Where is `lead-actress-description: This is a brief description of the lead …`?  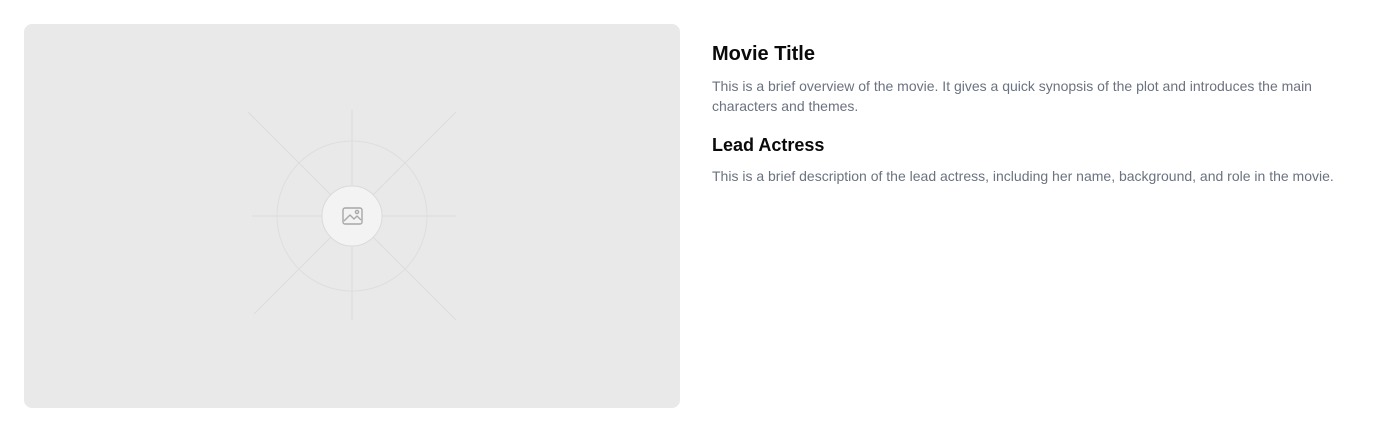 lead-actress-description: This is a brief description of the lead … is located at coordinates (1023, 176).